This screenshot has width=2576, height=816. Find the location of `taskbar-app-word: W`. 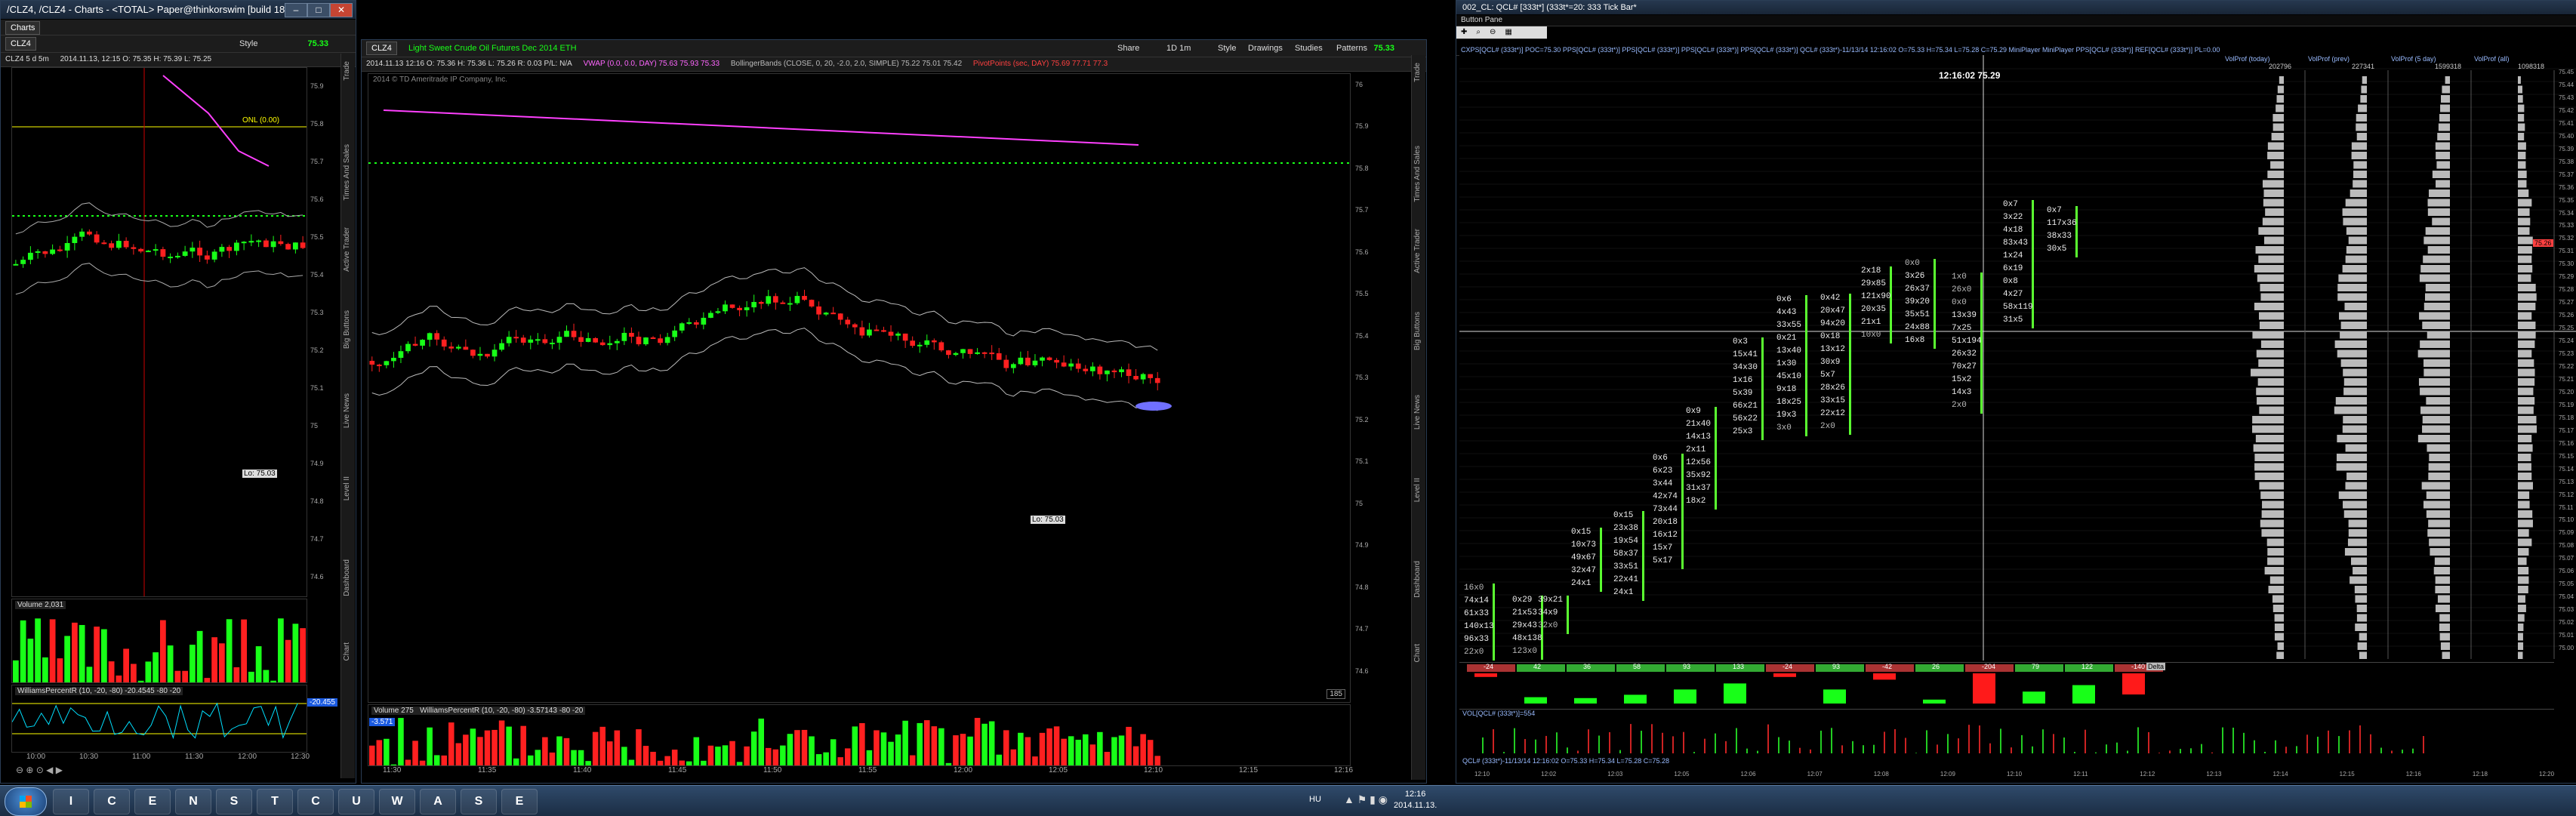

taskbar-app-word: W is located at coordinates (397, 801).